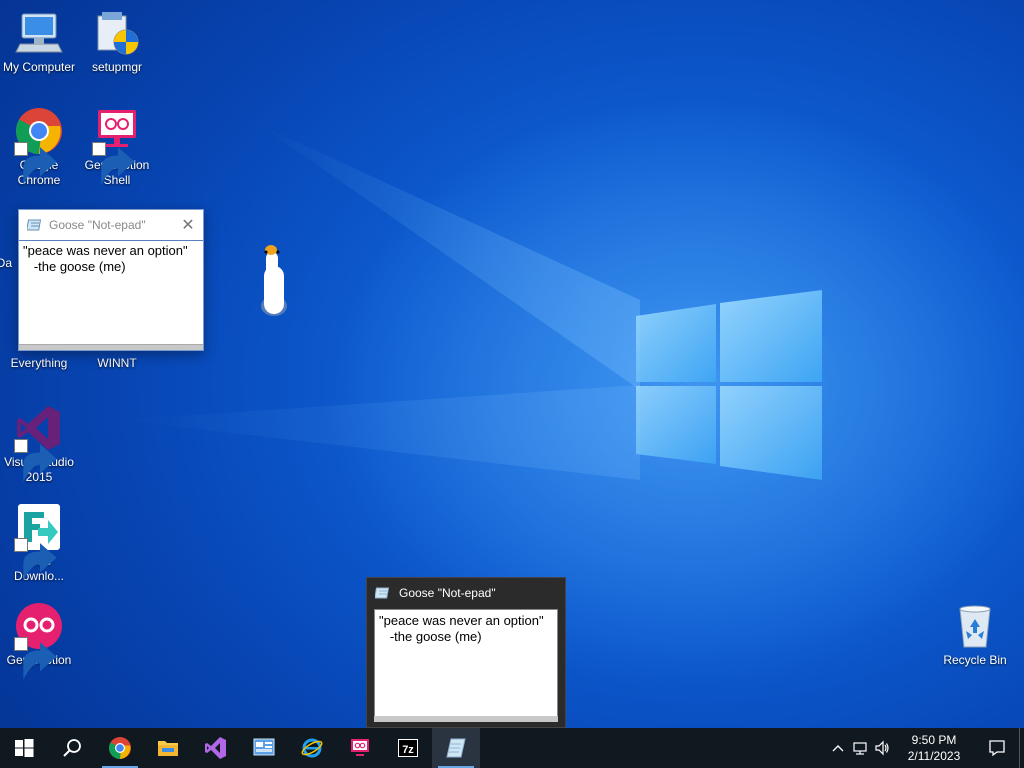 The image size is (1024, 768). What do you see at coordinates (39, 67) in the screenshot?
I see `desktop-icon-label: My Computer` at bounding box center [39, 67].